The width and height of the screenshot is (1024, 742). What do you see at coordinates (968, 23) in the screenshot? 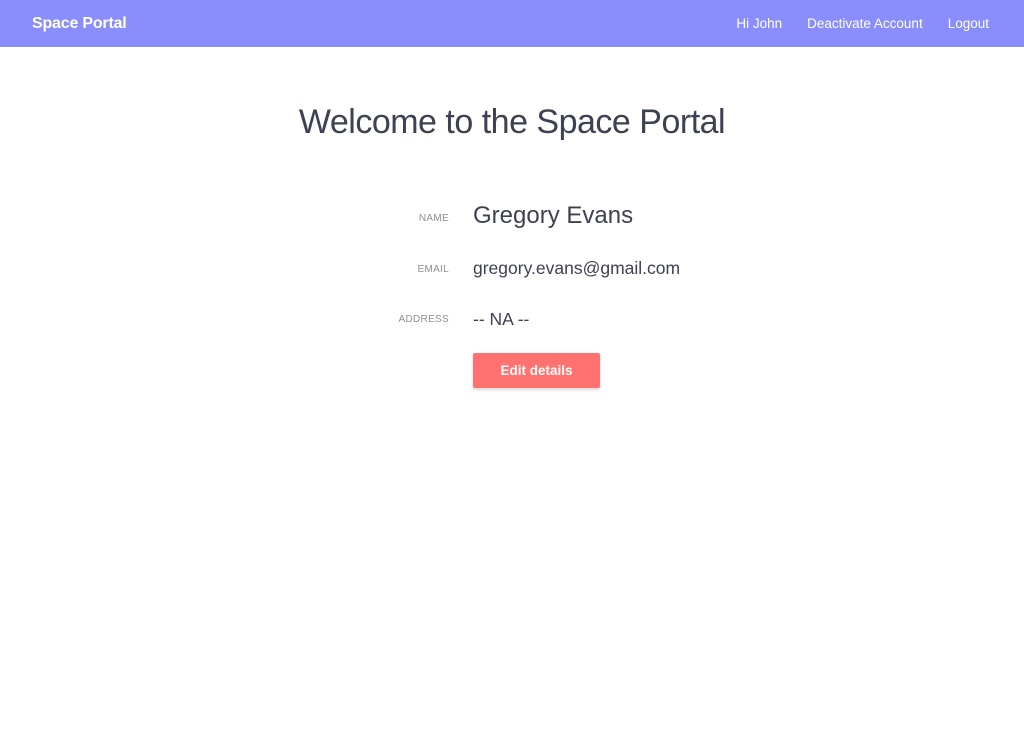
I see `logout-link: Logout` at bounding box center [968, 23].